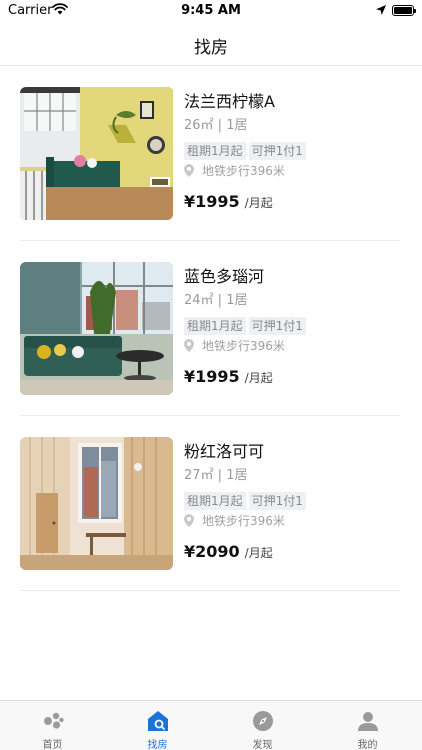  I want to click on listing-spec: 27㎡ | 1居, so click(216, 475).